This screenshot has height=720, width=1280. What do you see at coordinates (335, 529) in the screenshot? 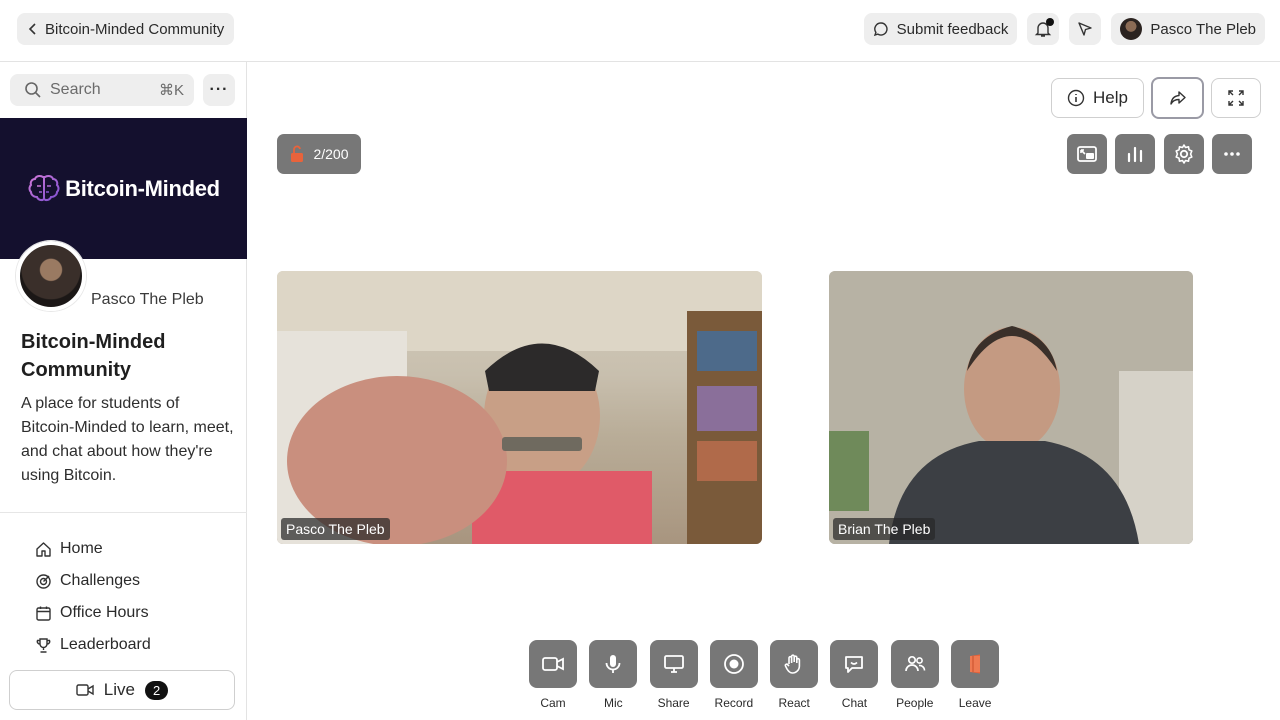
I see `participant-name-tag: Pasco The Pleb` at bounding box center [335, 529].